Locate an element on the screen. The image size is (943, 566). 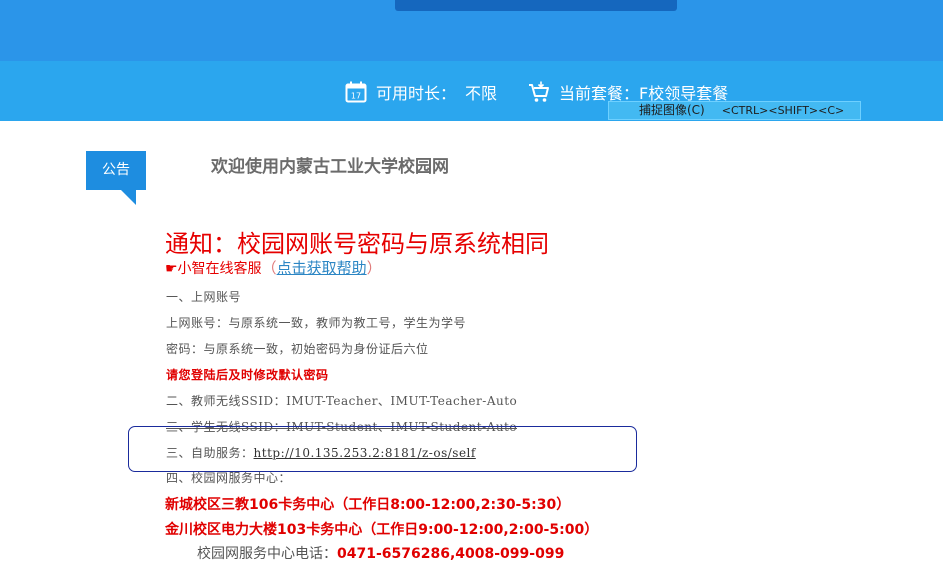
notice-line-account-heading: 一、上网账号 is located at coordinates (204, 297).